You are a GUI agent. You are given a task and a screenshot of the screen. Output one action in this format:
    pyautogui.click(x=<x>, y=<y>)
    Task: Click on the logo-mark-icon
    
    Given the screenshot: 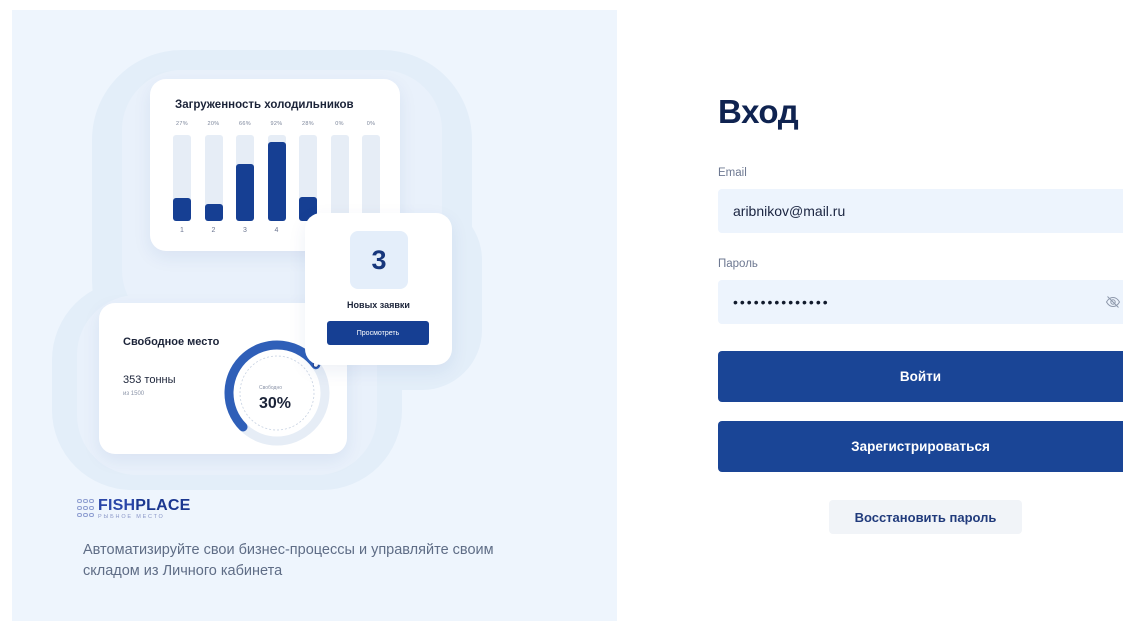 What is the action you would take?
    pyautogui.click(x=86, y=509)
    